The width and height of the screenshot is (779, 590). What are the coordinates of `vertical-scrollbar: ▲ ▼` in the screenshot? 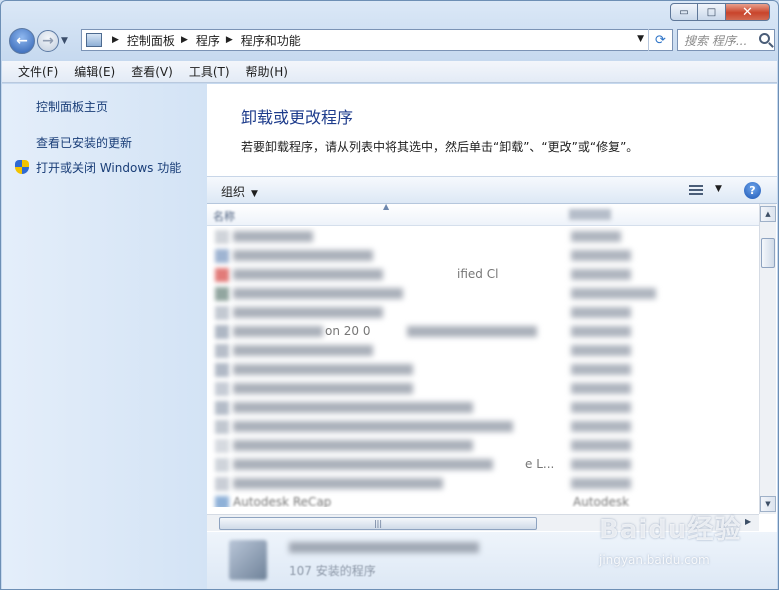 It's located at (767, 359).